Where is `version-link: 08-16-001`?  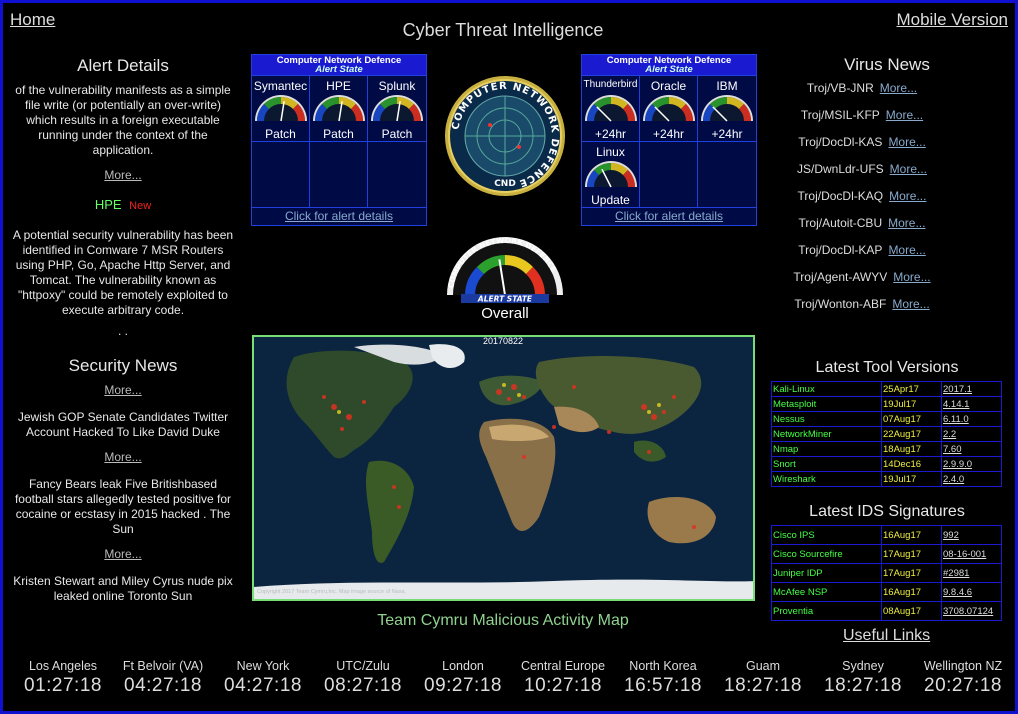
version-link: 08-16-001 is located at coordinates (971, 554).